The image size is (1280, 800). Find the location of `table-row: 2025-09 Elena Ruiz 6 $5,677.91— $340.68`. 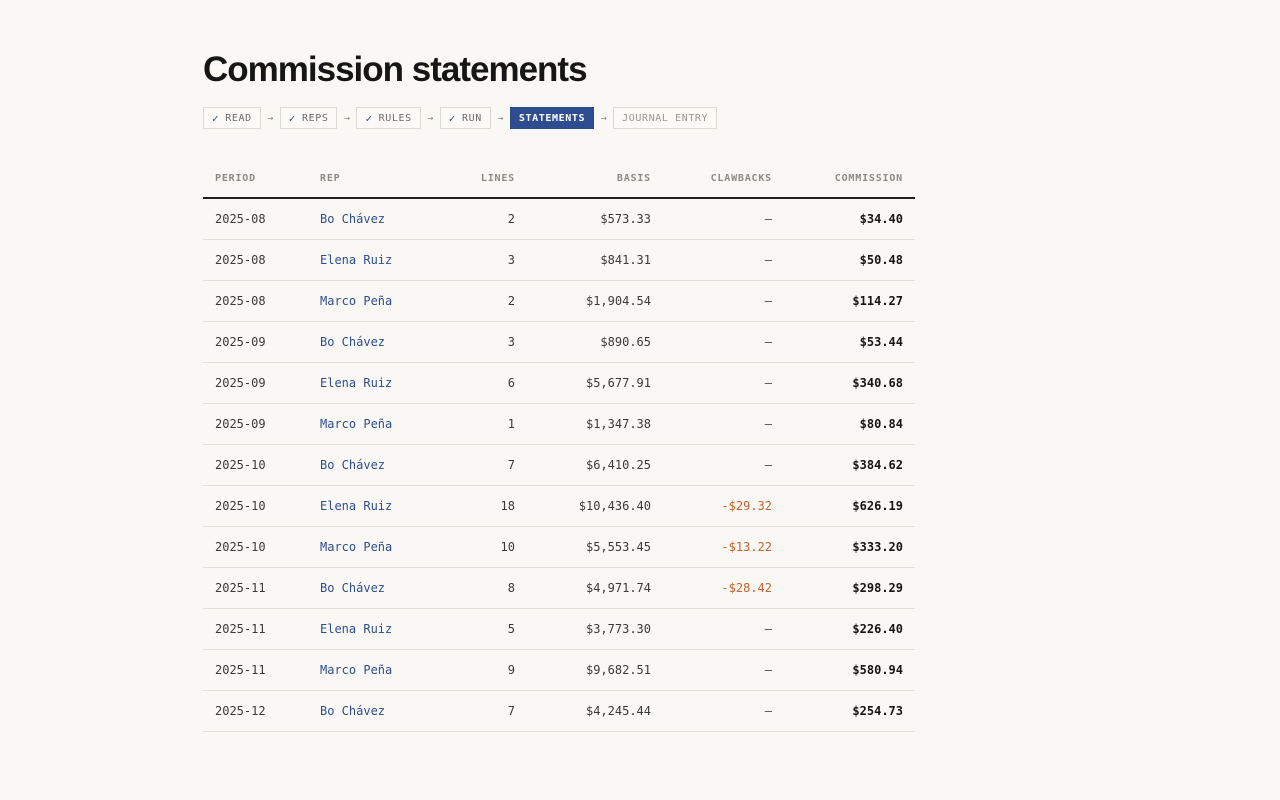

table-row: 2025-09 Elena Ruiz 6 $5,677.91— $340.68 is located at coordinates (559, 383).